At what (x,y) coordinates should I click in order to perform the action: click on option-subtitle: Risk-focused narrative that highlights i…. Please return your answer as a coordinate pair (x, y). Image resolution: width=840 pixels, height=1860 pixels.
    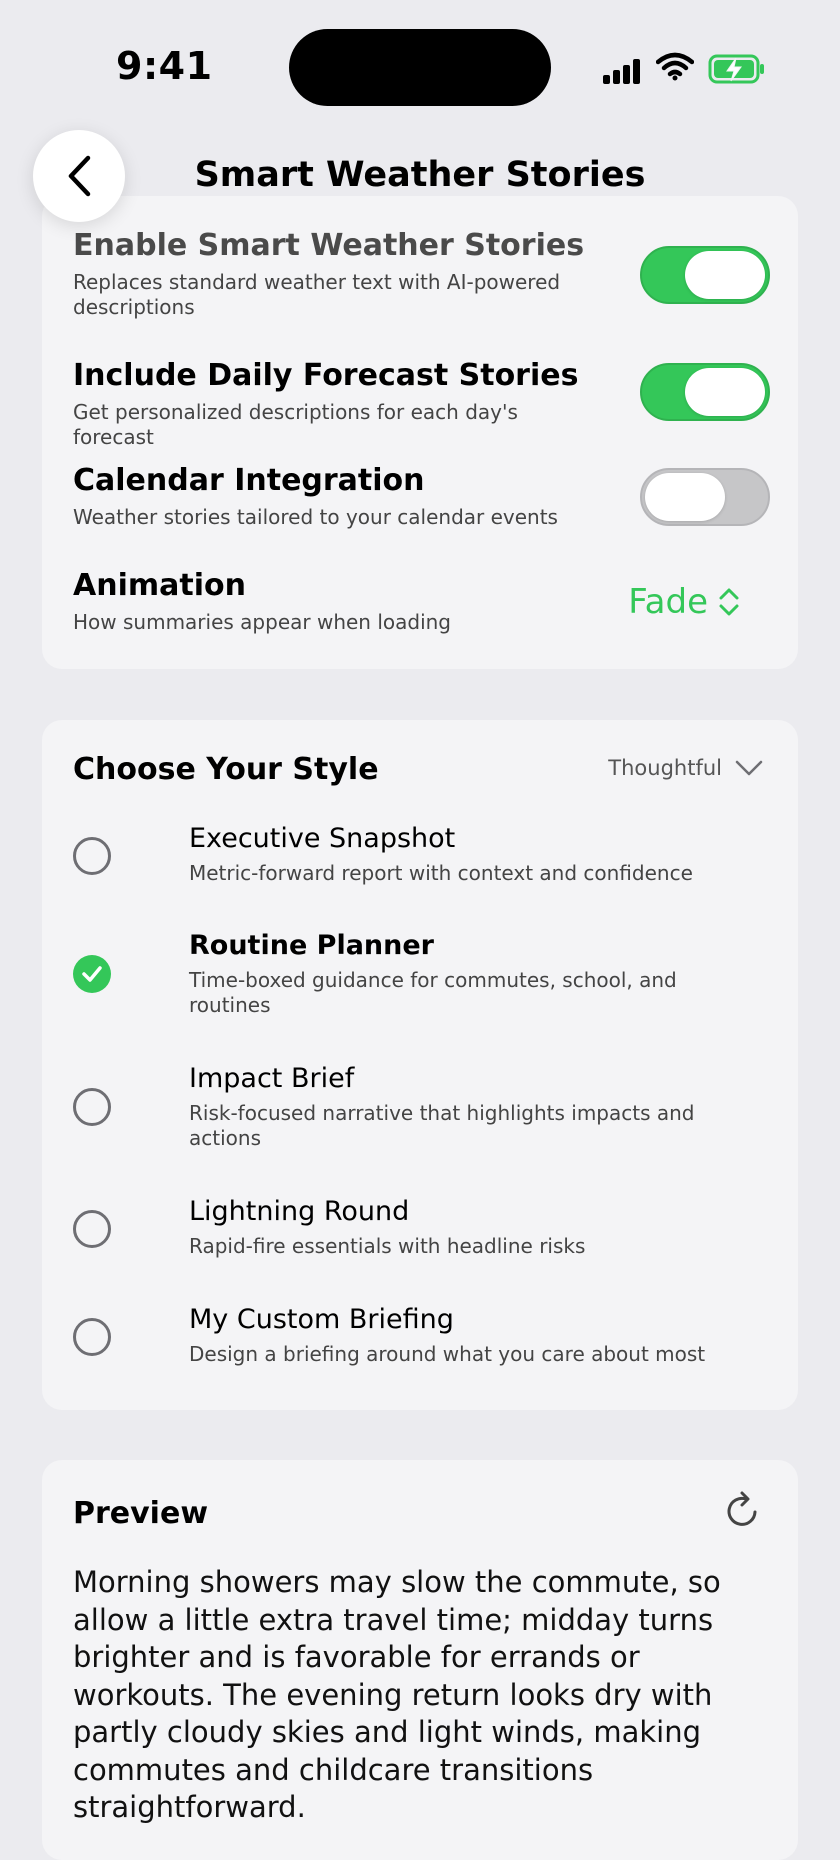
    Looking at the image, I should click on (442, 1125).